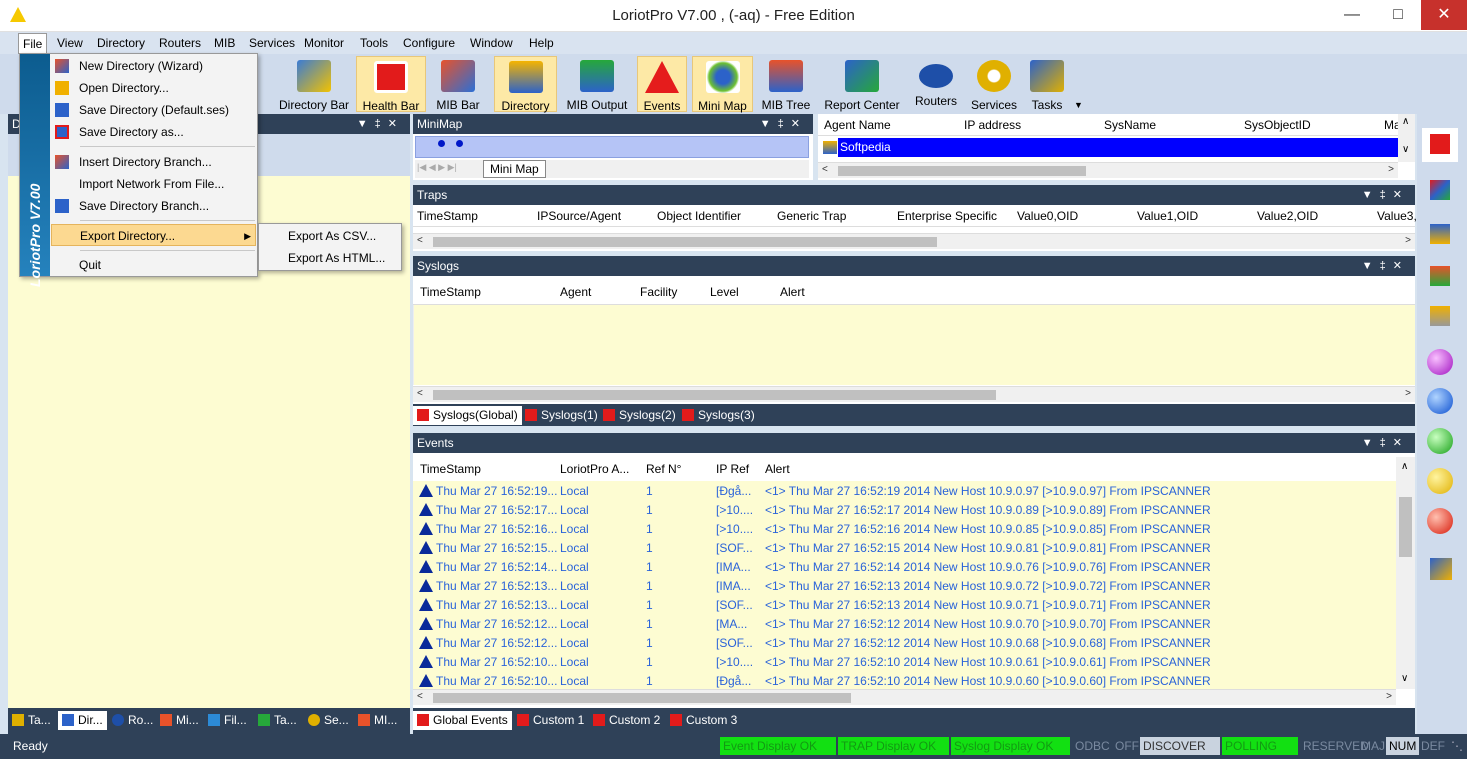 The image size is (1467, 759). I want to click on minimap-canvas, so click(612, 147).